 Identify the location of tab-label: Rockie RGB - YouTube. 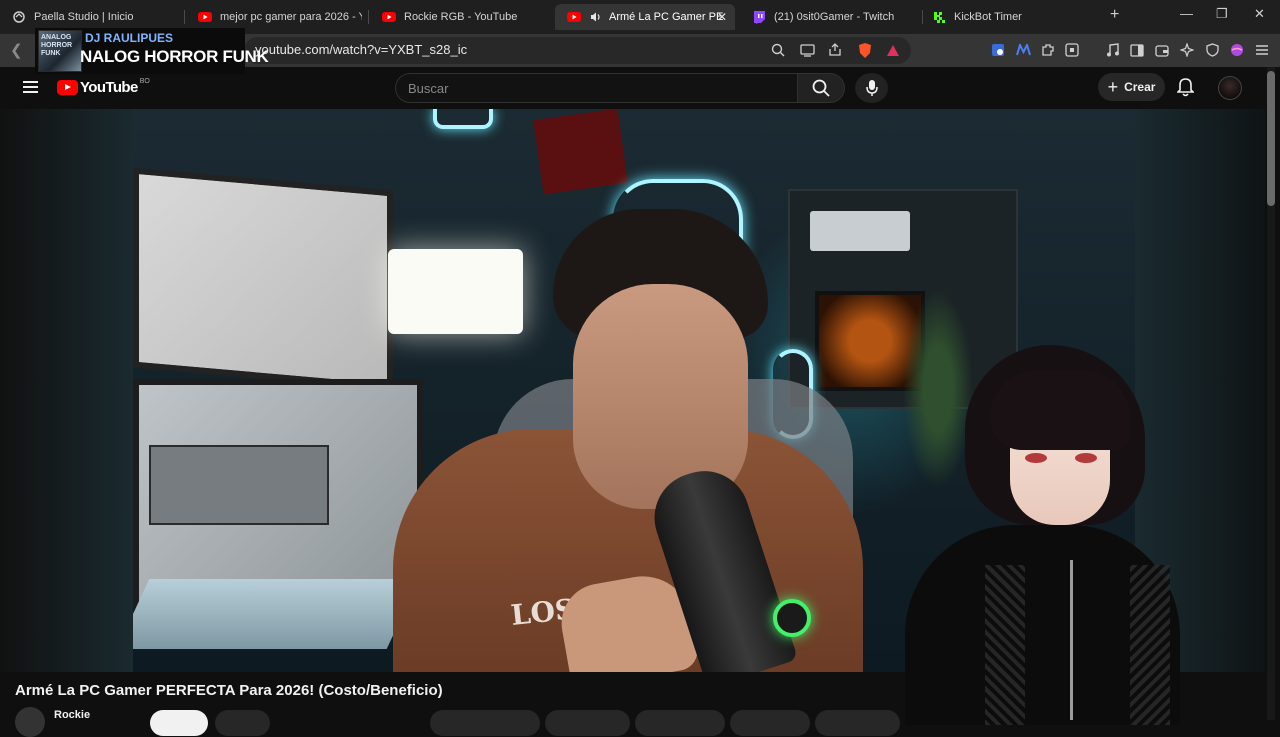
(461, 17).